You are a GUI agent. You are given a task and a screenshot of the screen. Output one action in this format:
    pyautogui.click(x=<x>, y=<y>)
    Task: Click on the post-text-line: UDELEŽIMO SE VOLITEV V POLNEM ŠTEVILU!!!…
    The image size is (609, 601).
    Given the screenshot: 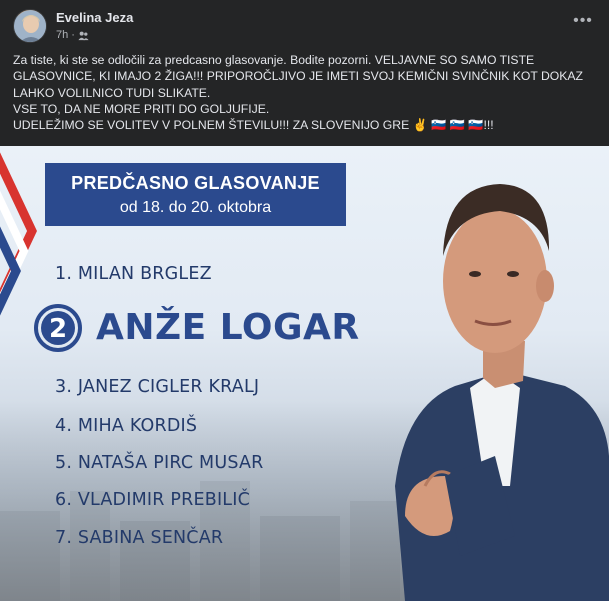 What is the action you would take?
    pyautogui.click(x=253, y=125)
    